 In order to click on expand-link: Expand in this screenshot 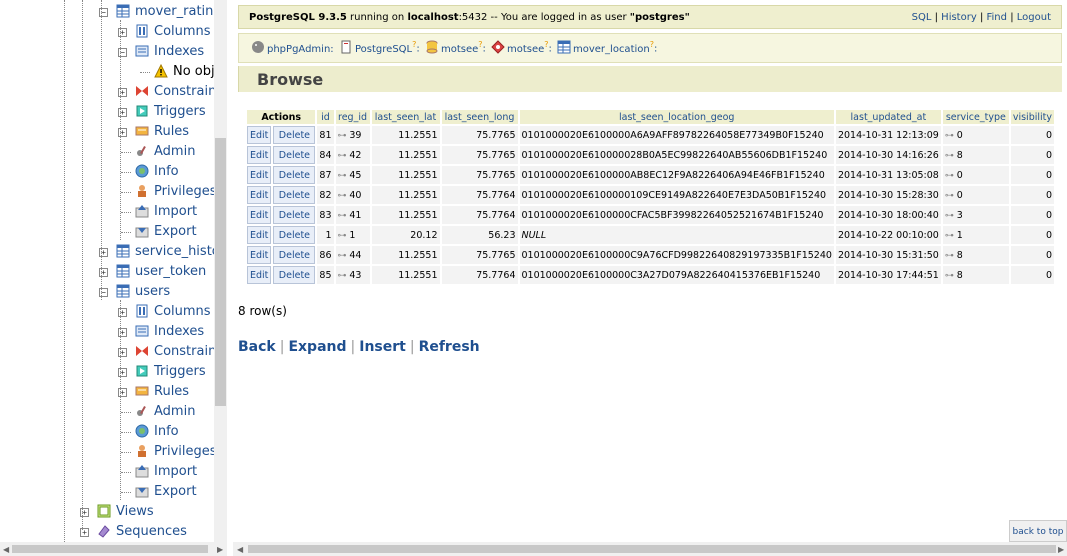, I will do `click(317, 347)`.